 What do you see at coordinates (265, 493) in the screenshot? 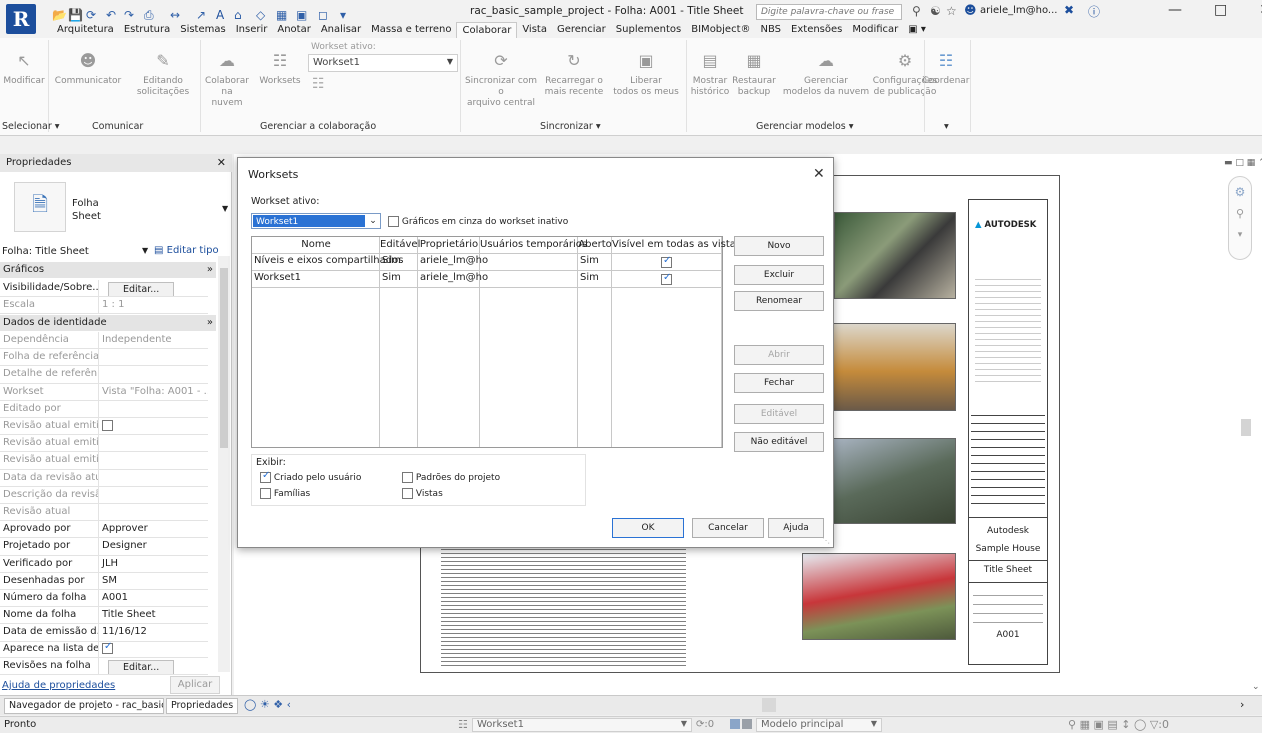
I see `families-checkbox` at bounding box center [265, 493].